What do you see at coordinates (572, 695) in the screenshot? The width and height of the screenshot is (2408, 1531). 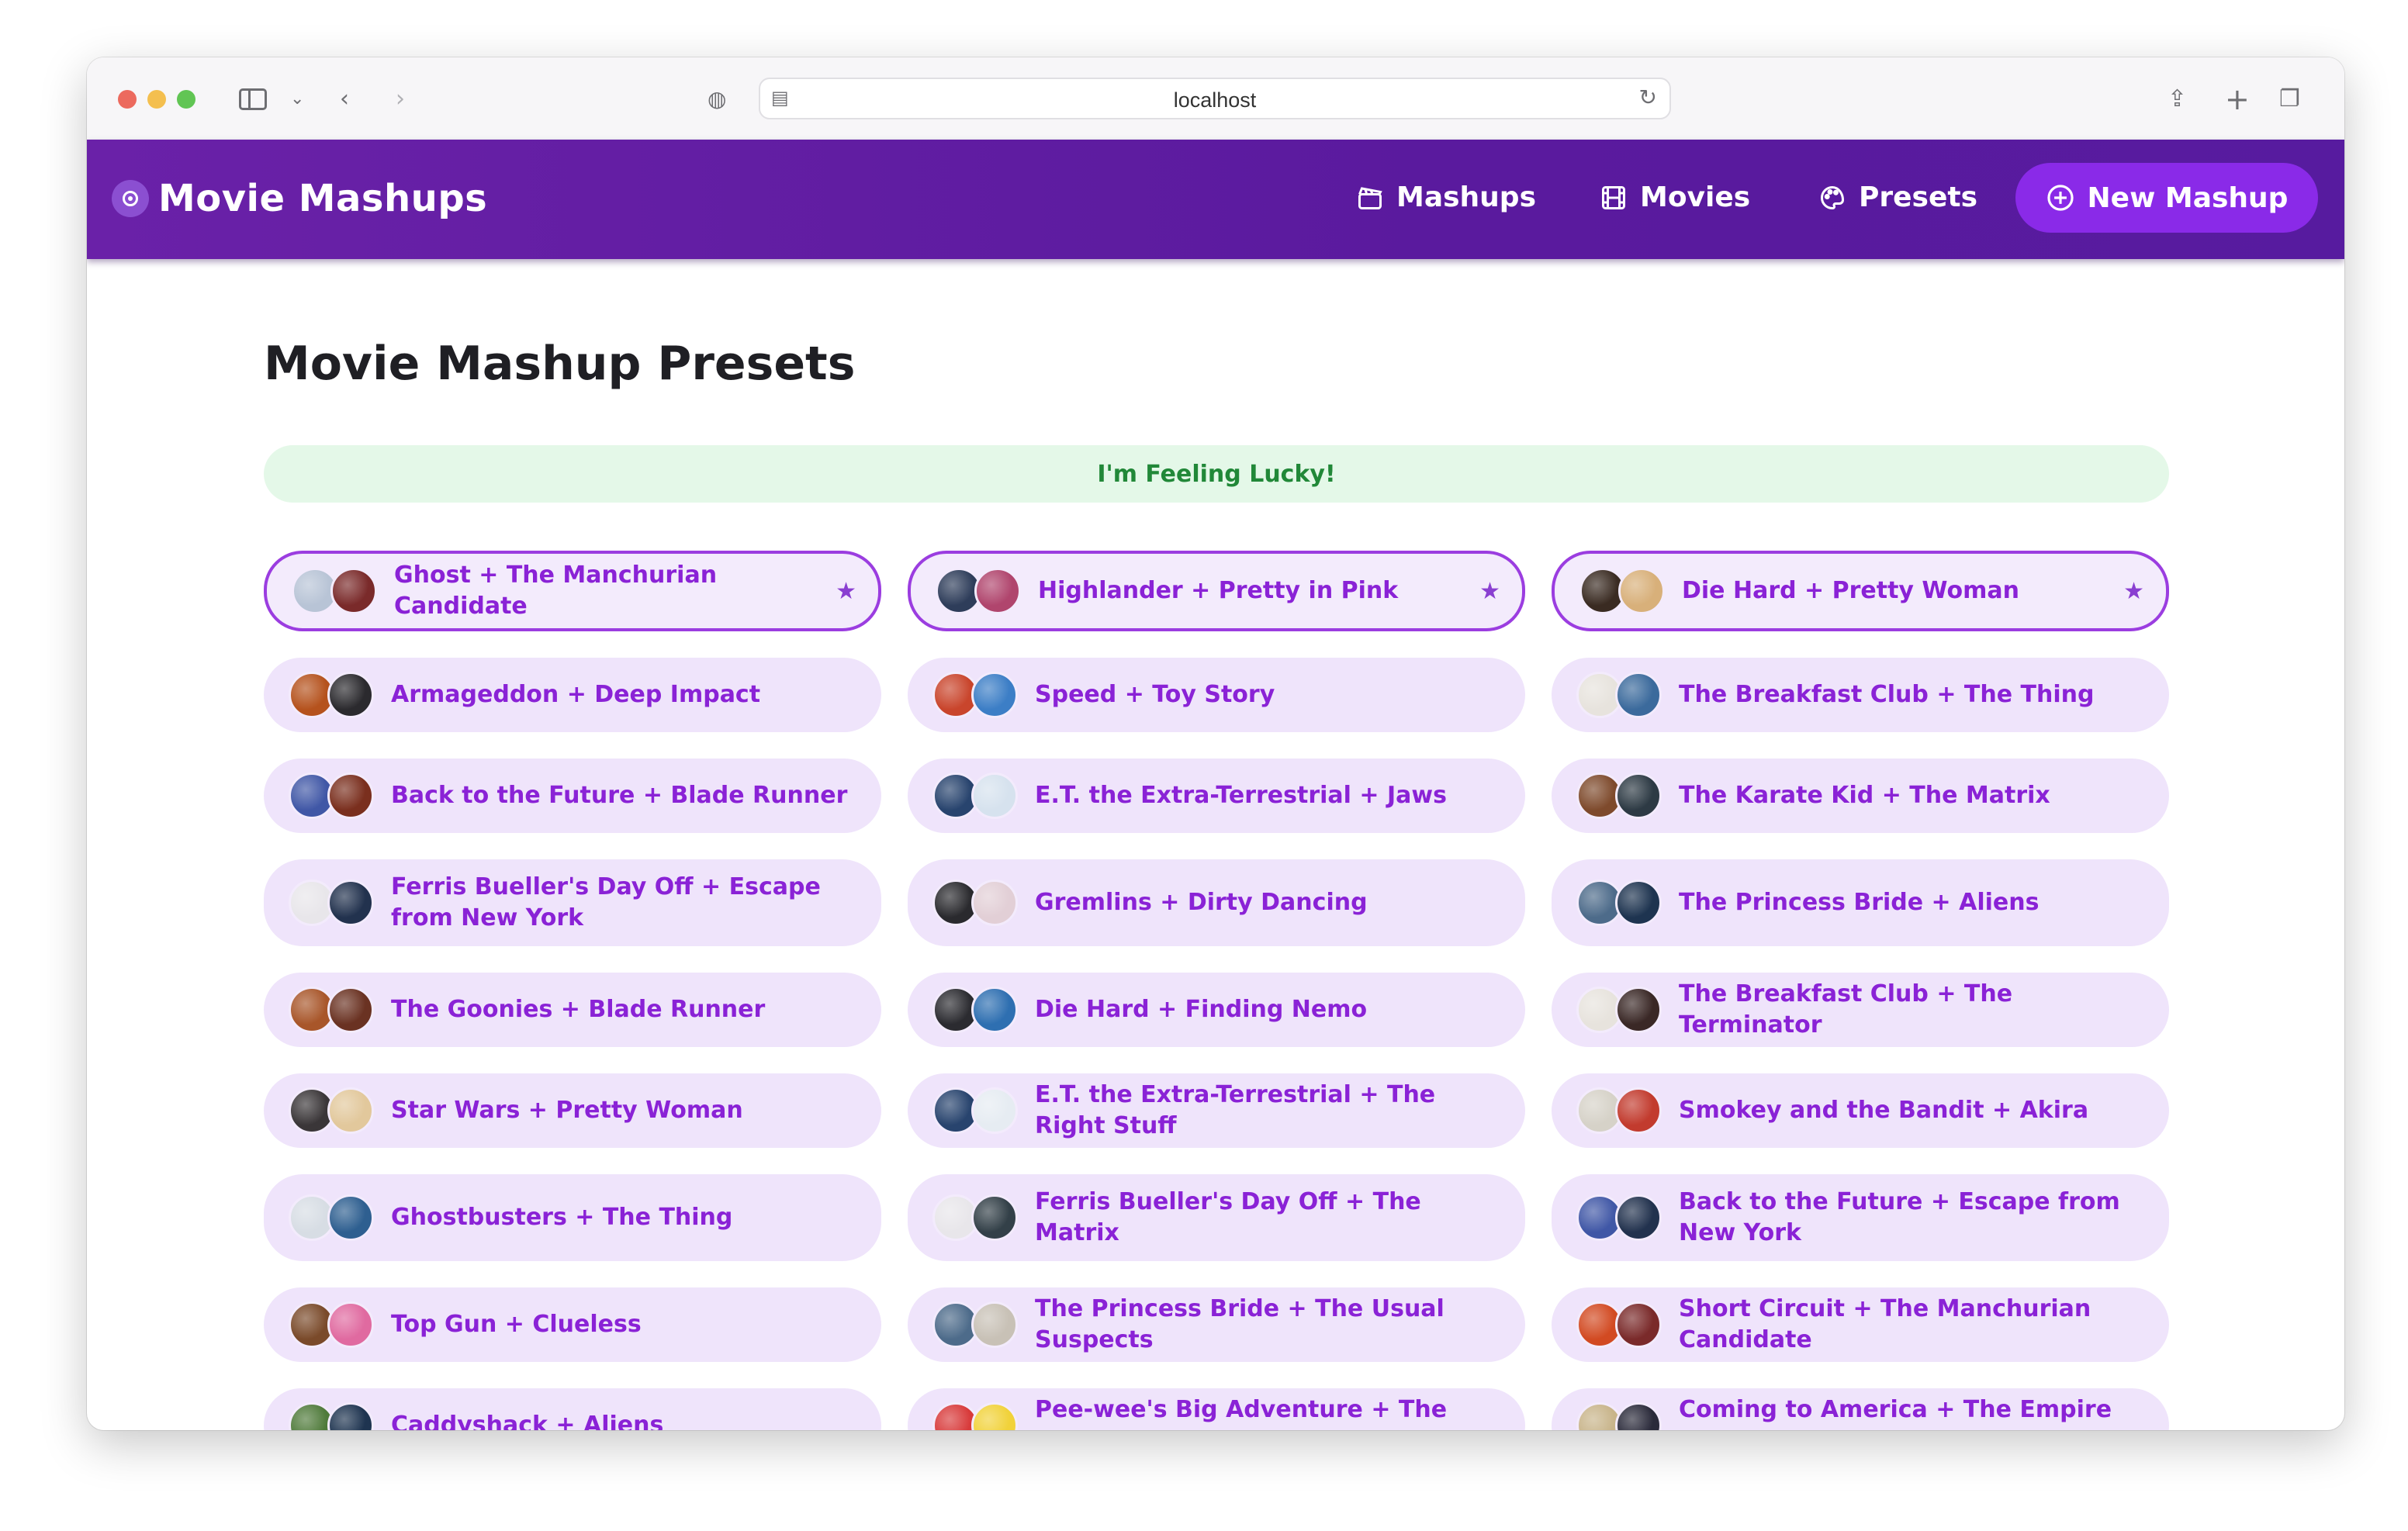 I see `preset-card: Armageddon + Deep Impact` at bounding box center [572, 695].